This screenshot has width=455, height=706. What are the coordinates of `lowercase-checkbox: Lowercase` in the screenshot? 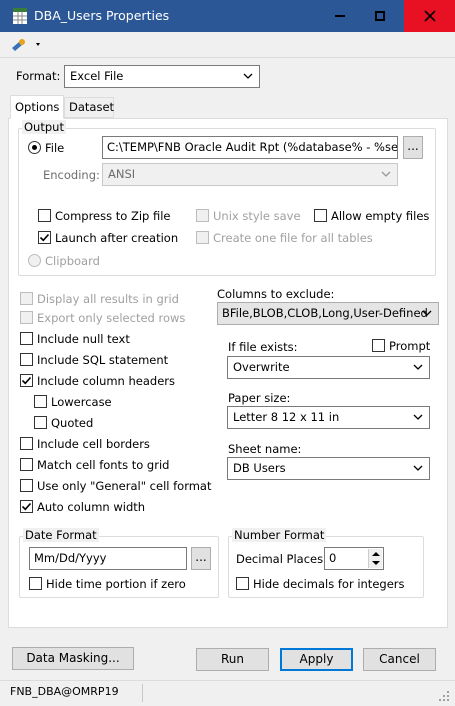 It's located at (73, 403).